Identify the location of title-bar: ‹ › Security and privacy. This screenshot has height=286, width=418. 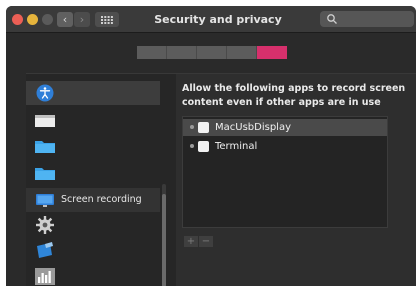
(211, 19).